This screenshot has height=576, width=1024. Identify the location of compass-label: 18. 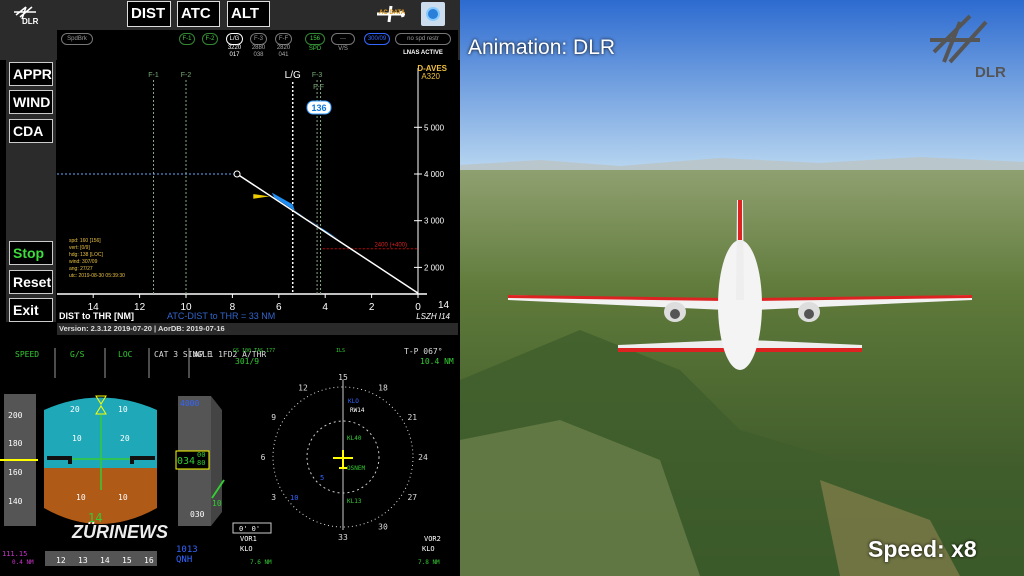
(383, 388).